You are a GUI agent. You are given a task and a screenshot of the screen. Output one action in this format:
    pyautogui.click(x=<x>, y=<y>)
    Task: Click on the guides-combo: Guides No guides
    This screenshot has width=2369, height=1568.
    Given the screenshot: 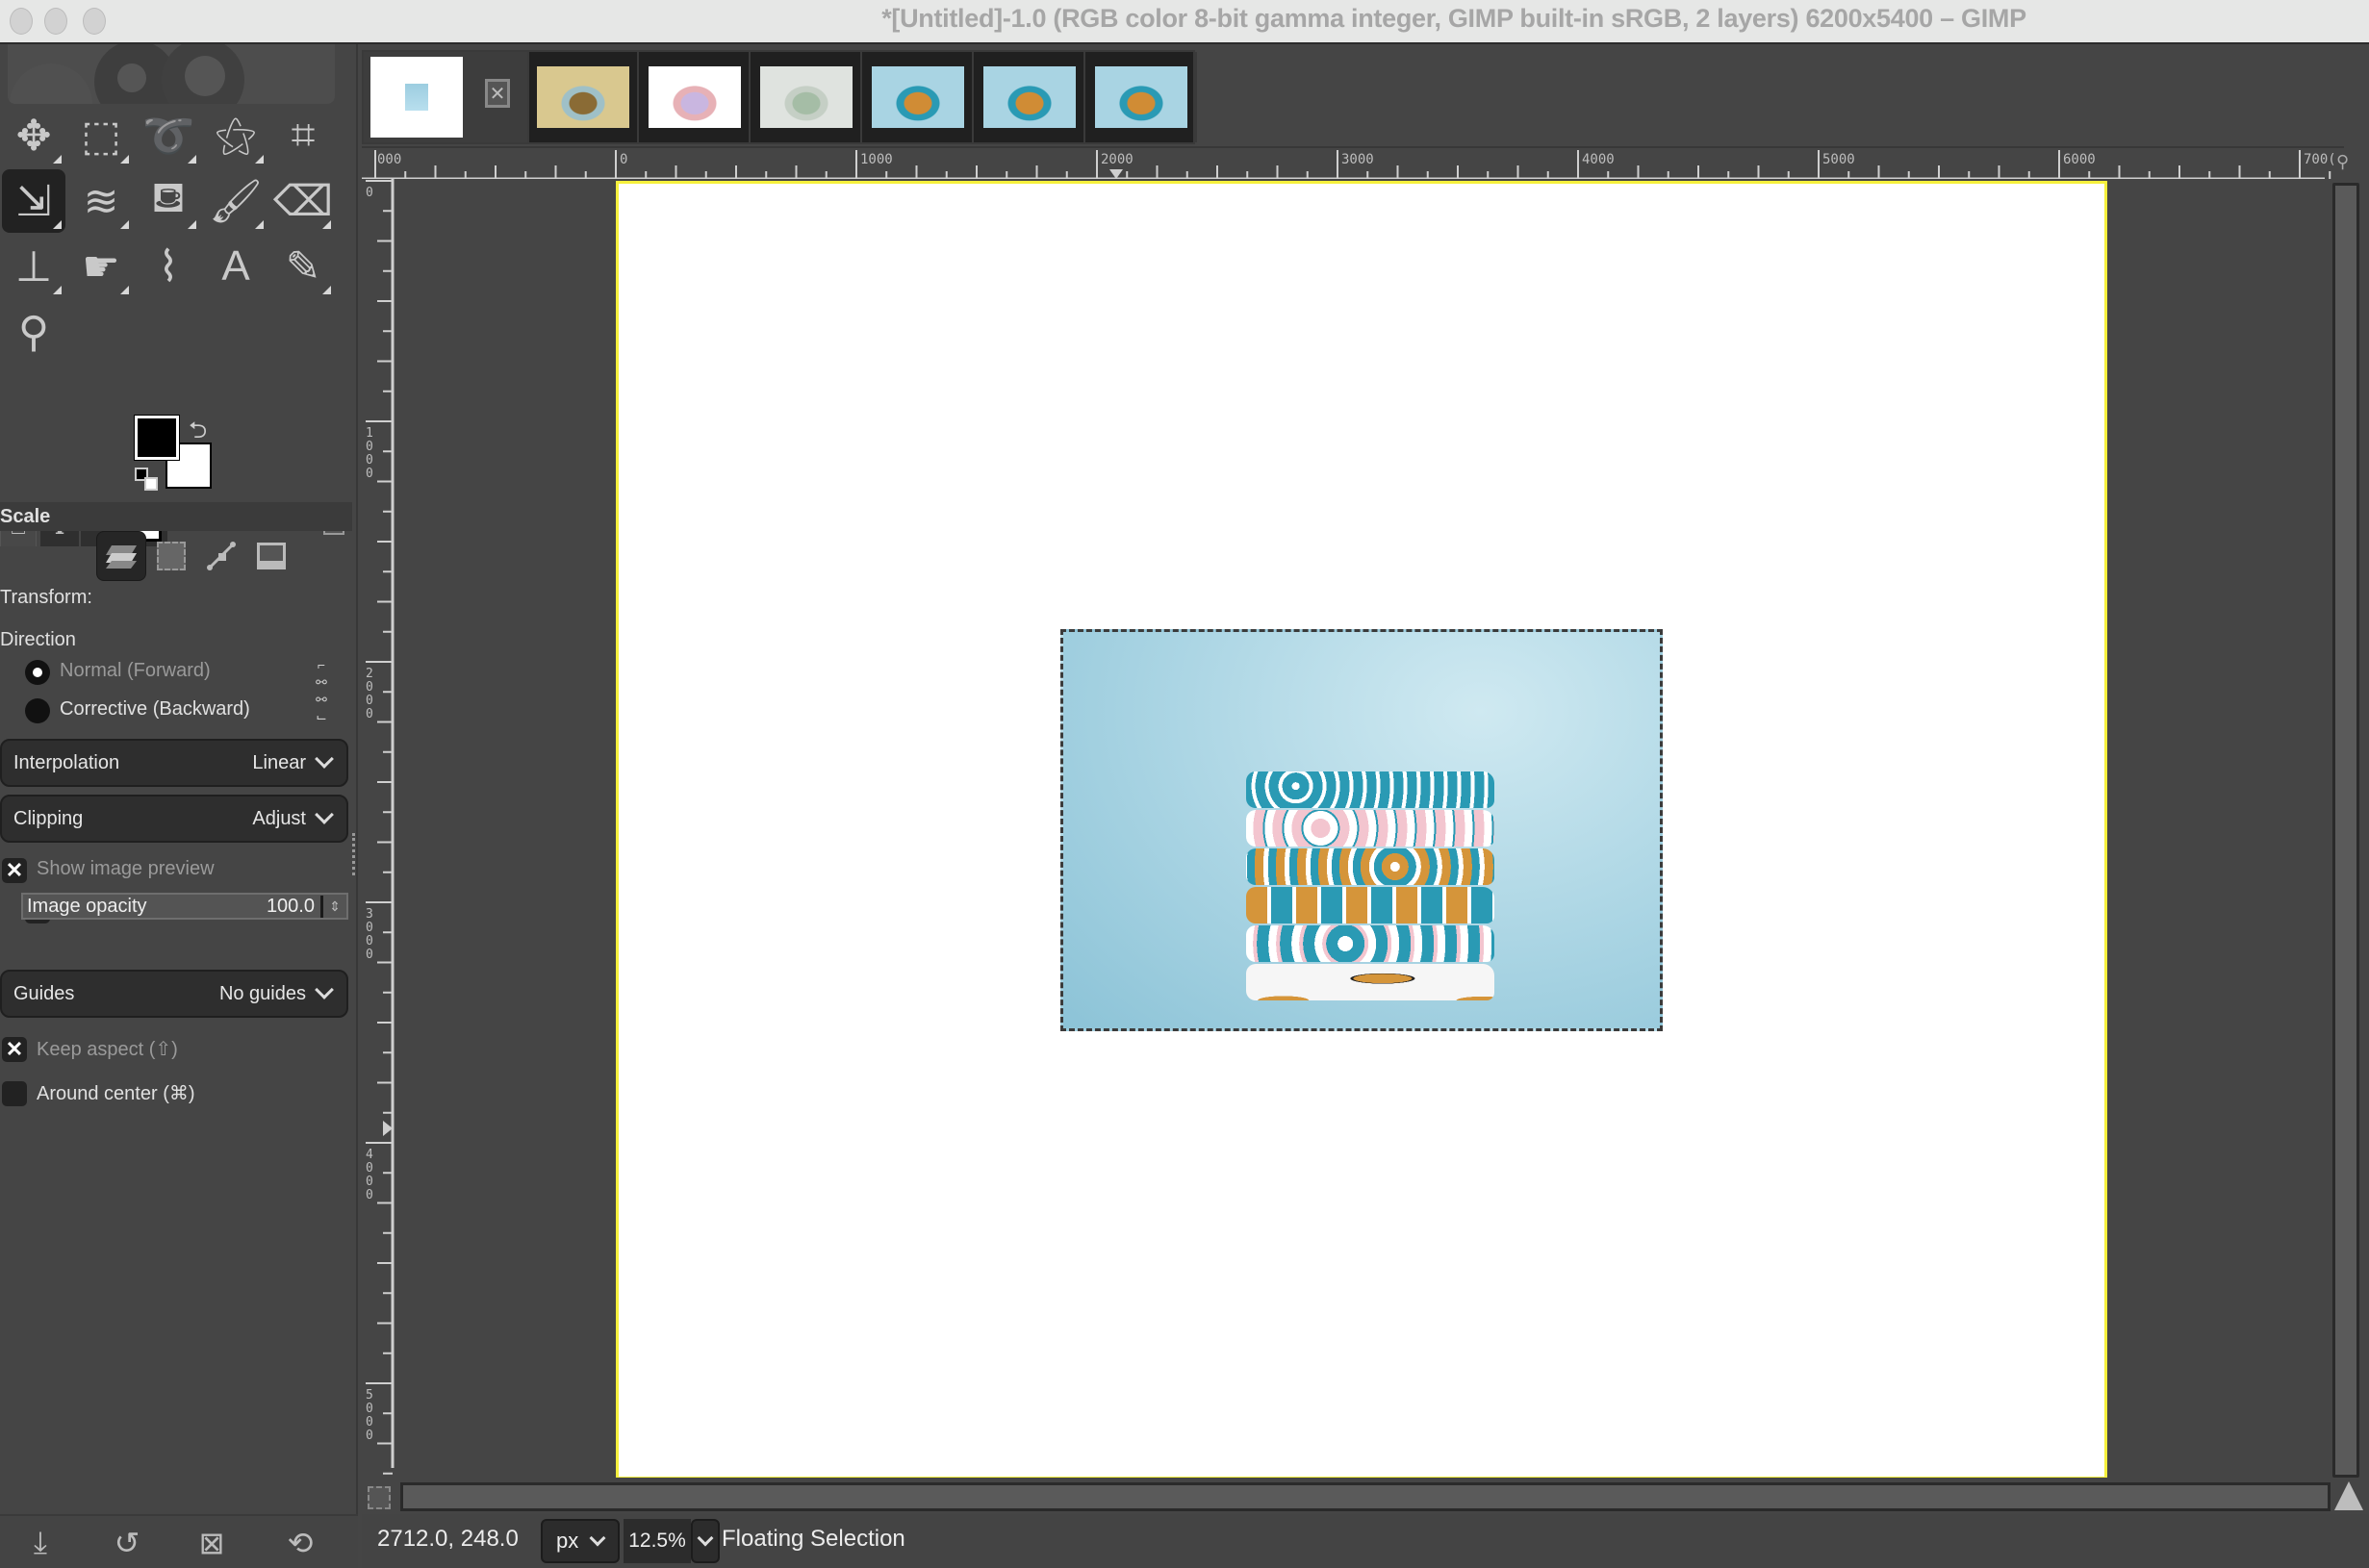 What is the action you would take?
    pyautogui.click(x=174, y=994)
    